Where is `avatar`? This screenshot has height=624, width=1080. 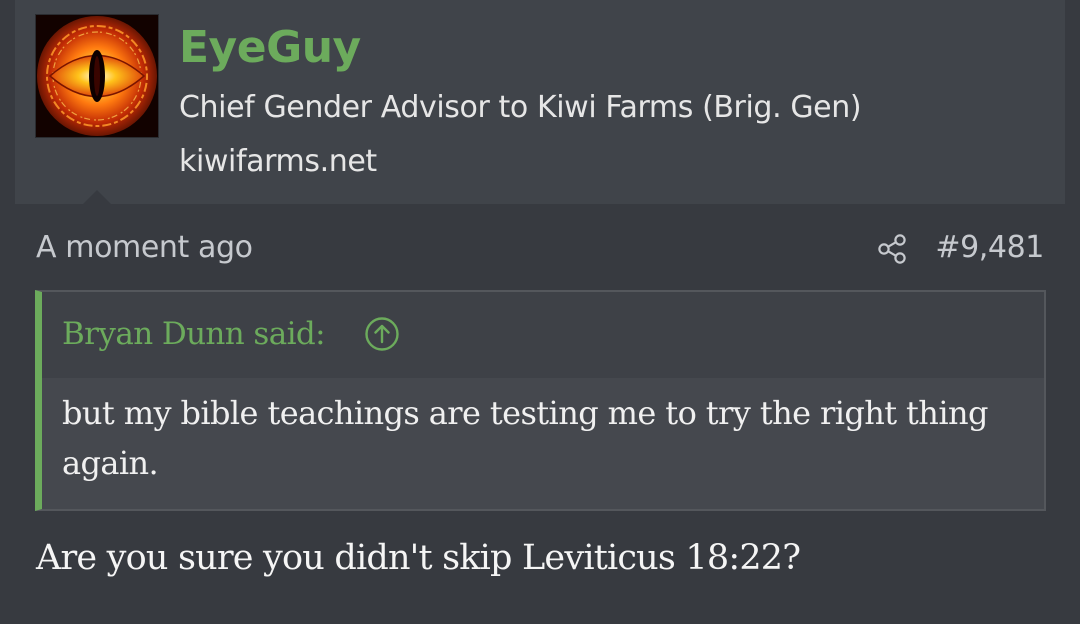 avatar is located at coordinates (97, 76).